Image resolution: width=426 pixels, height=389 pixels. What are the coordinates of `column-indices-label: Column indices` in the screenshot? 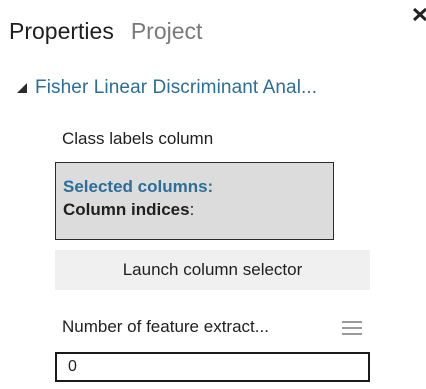 It's located at (126, 209).